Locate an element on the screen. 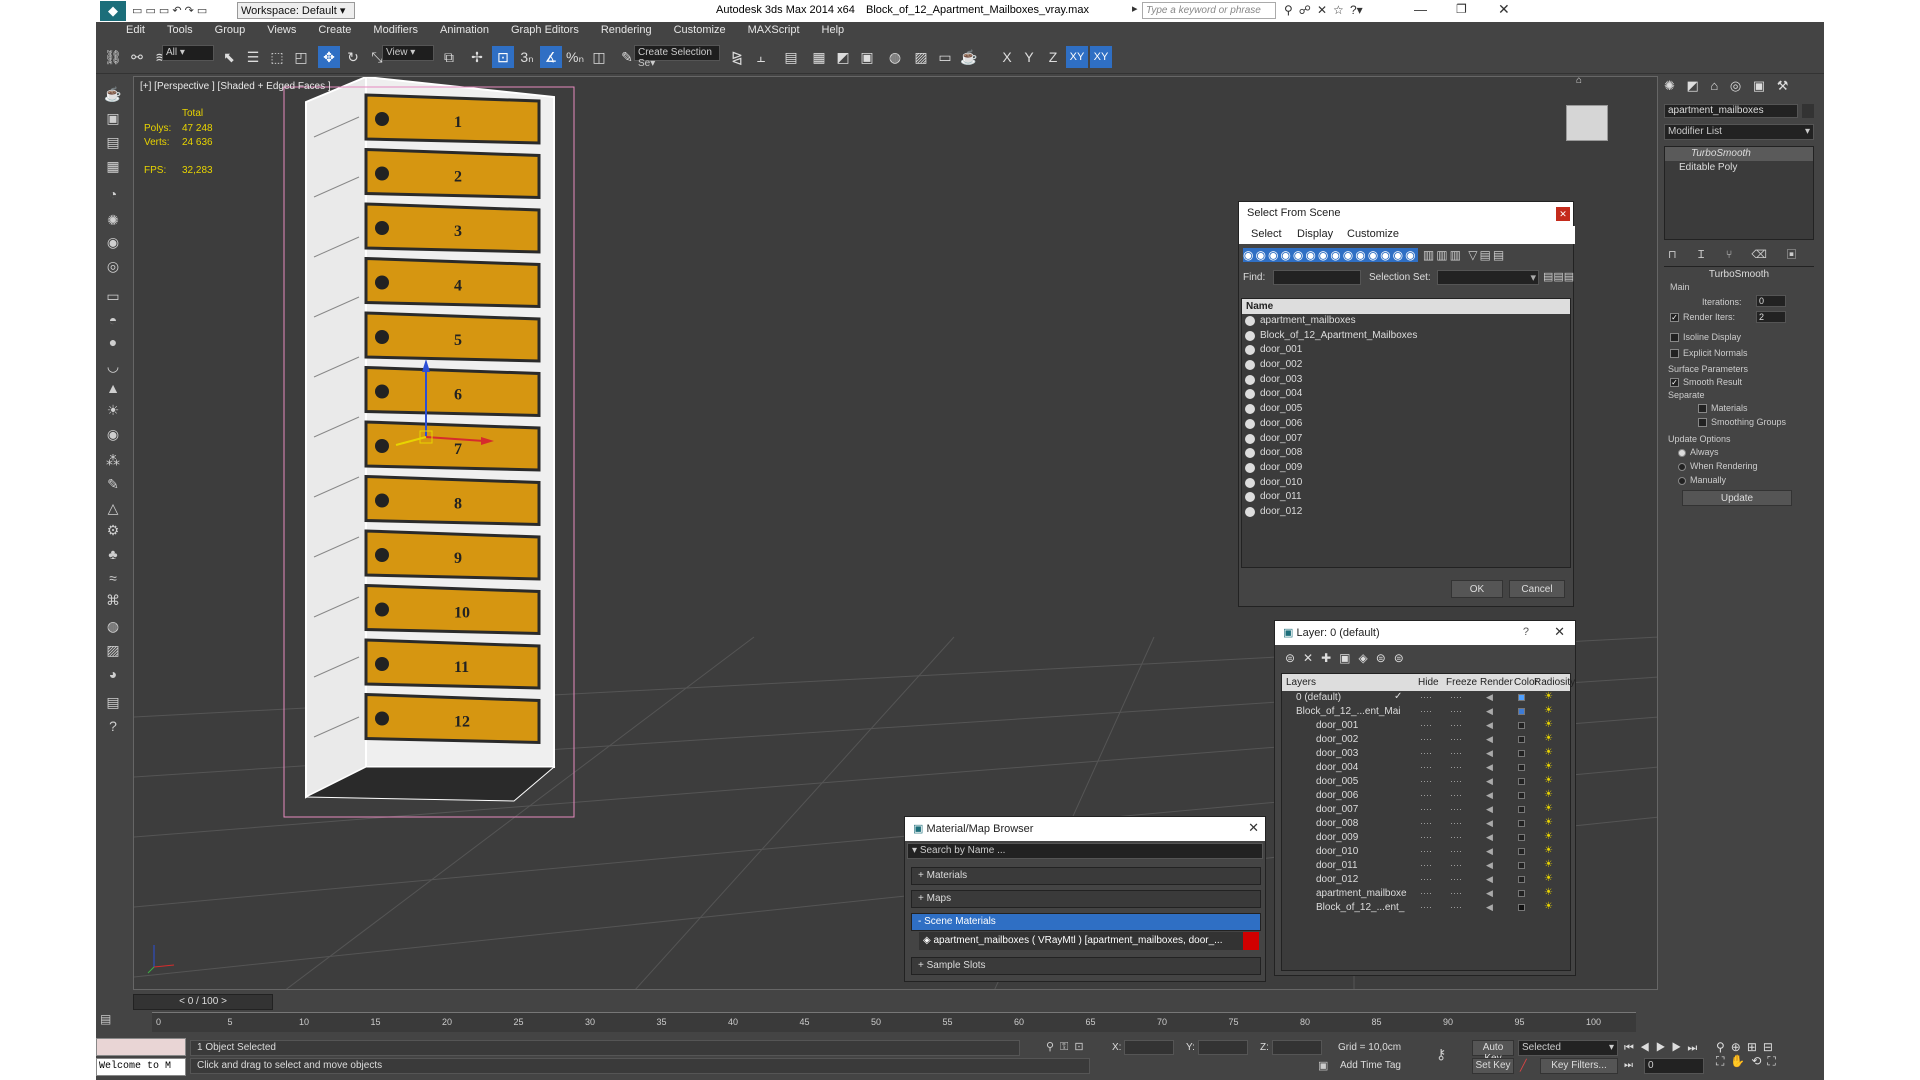  scene-list-item: door_007 is located at coordinates (1406, 439).